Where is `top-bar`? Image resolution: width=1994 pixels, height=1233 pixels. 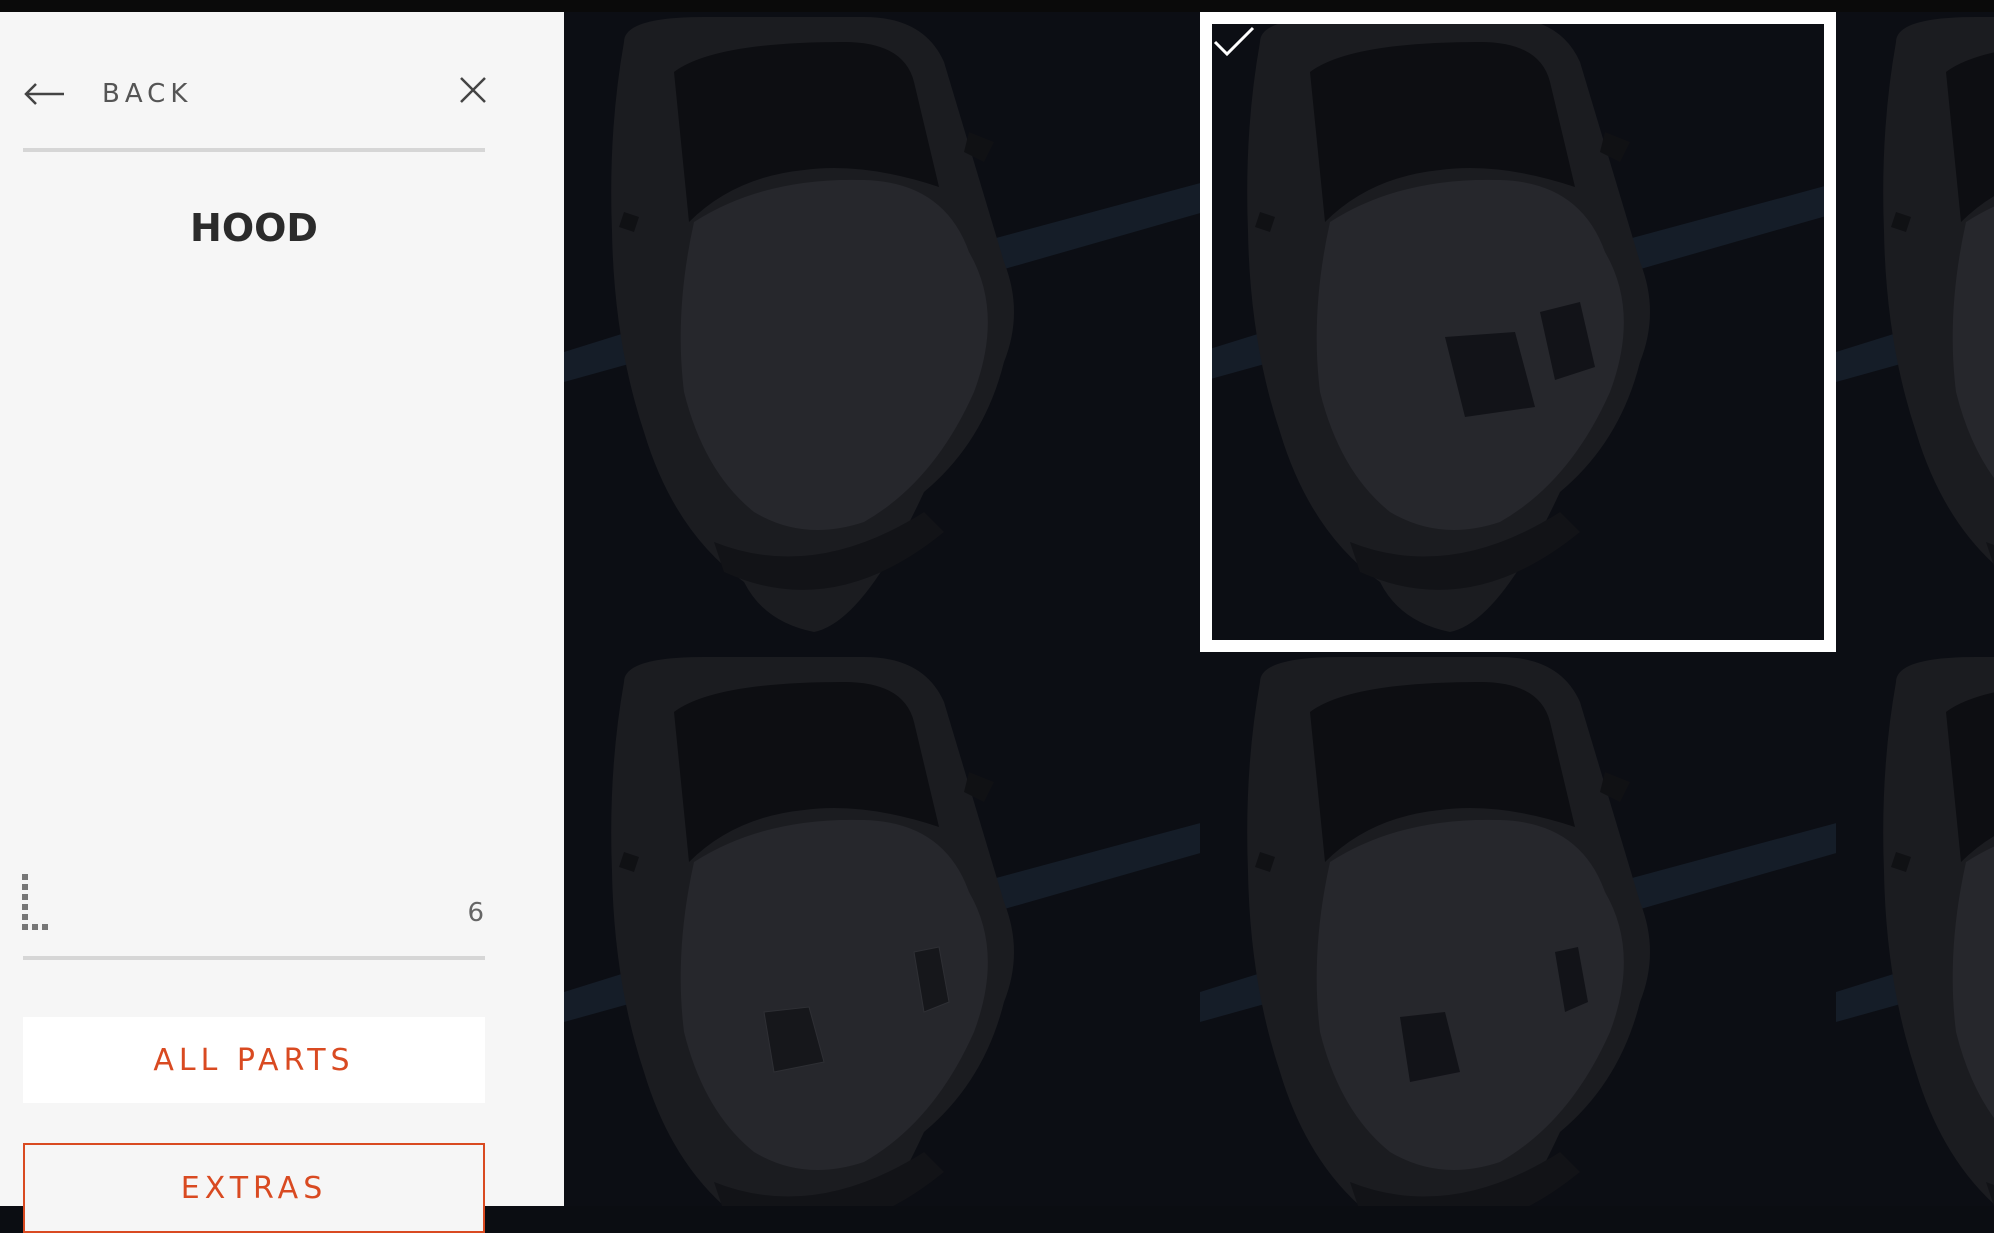 top-bar is located at coordinates (997, 6).